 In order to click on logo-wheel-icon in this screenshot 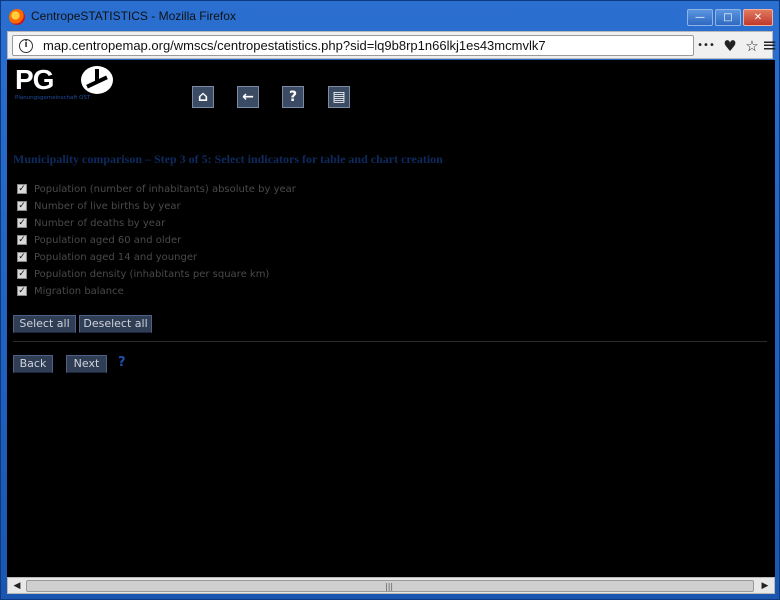, I will do `click(97, 80)`.